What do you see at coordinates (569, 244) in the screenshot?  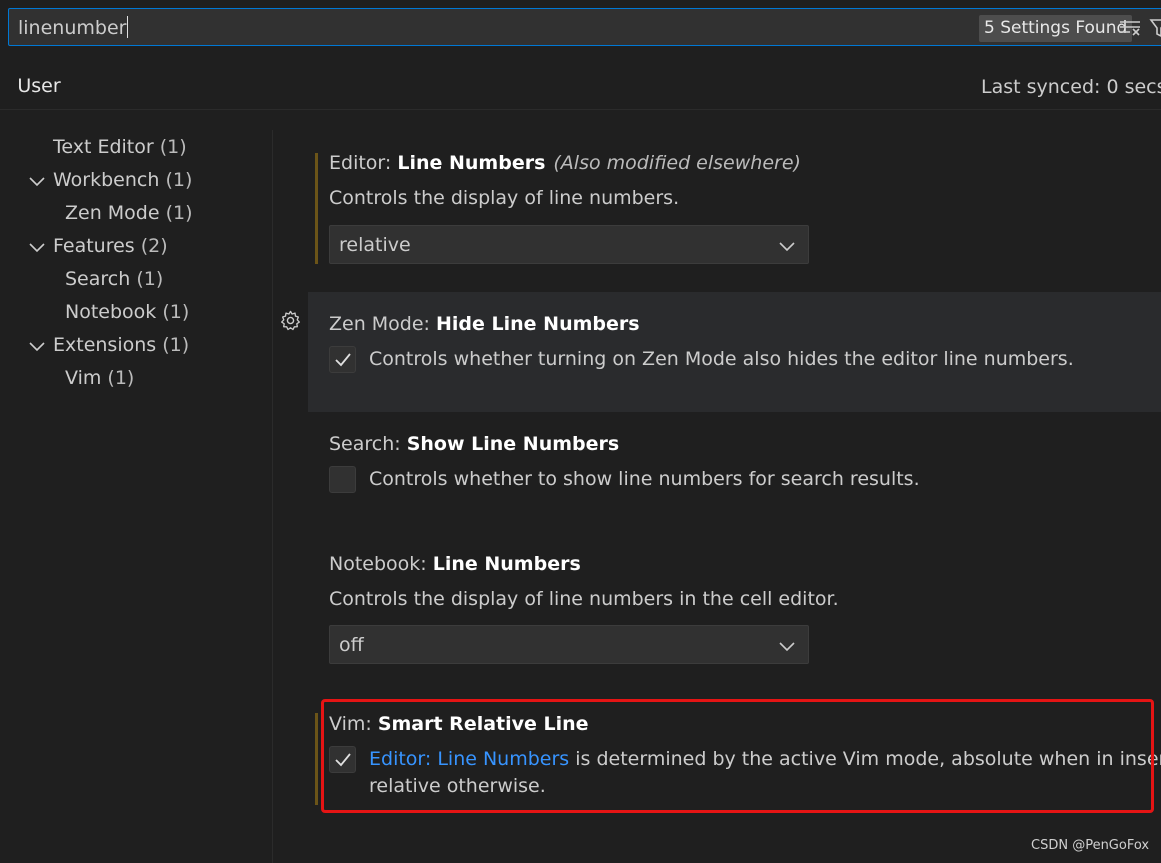 I see `line-numbers-select: relative` at bounding box center [569, 244].